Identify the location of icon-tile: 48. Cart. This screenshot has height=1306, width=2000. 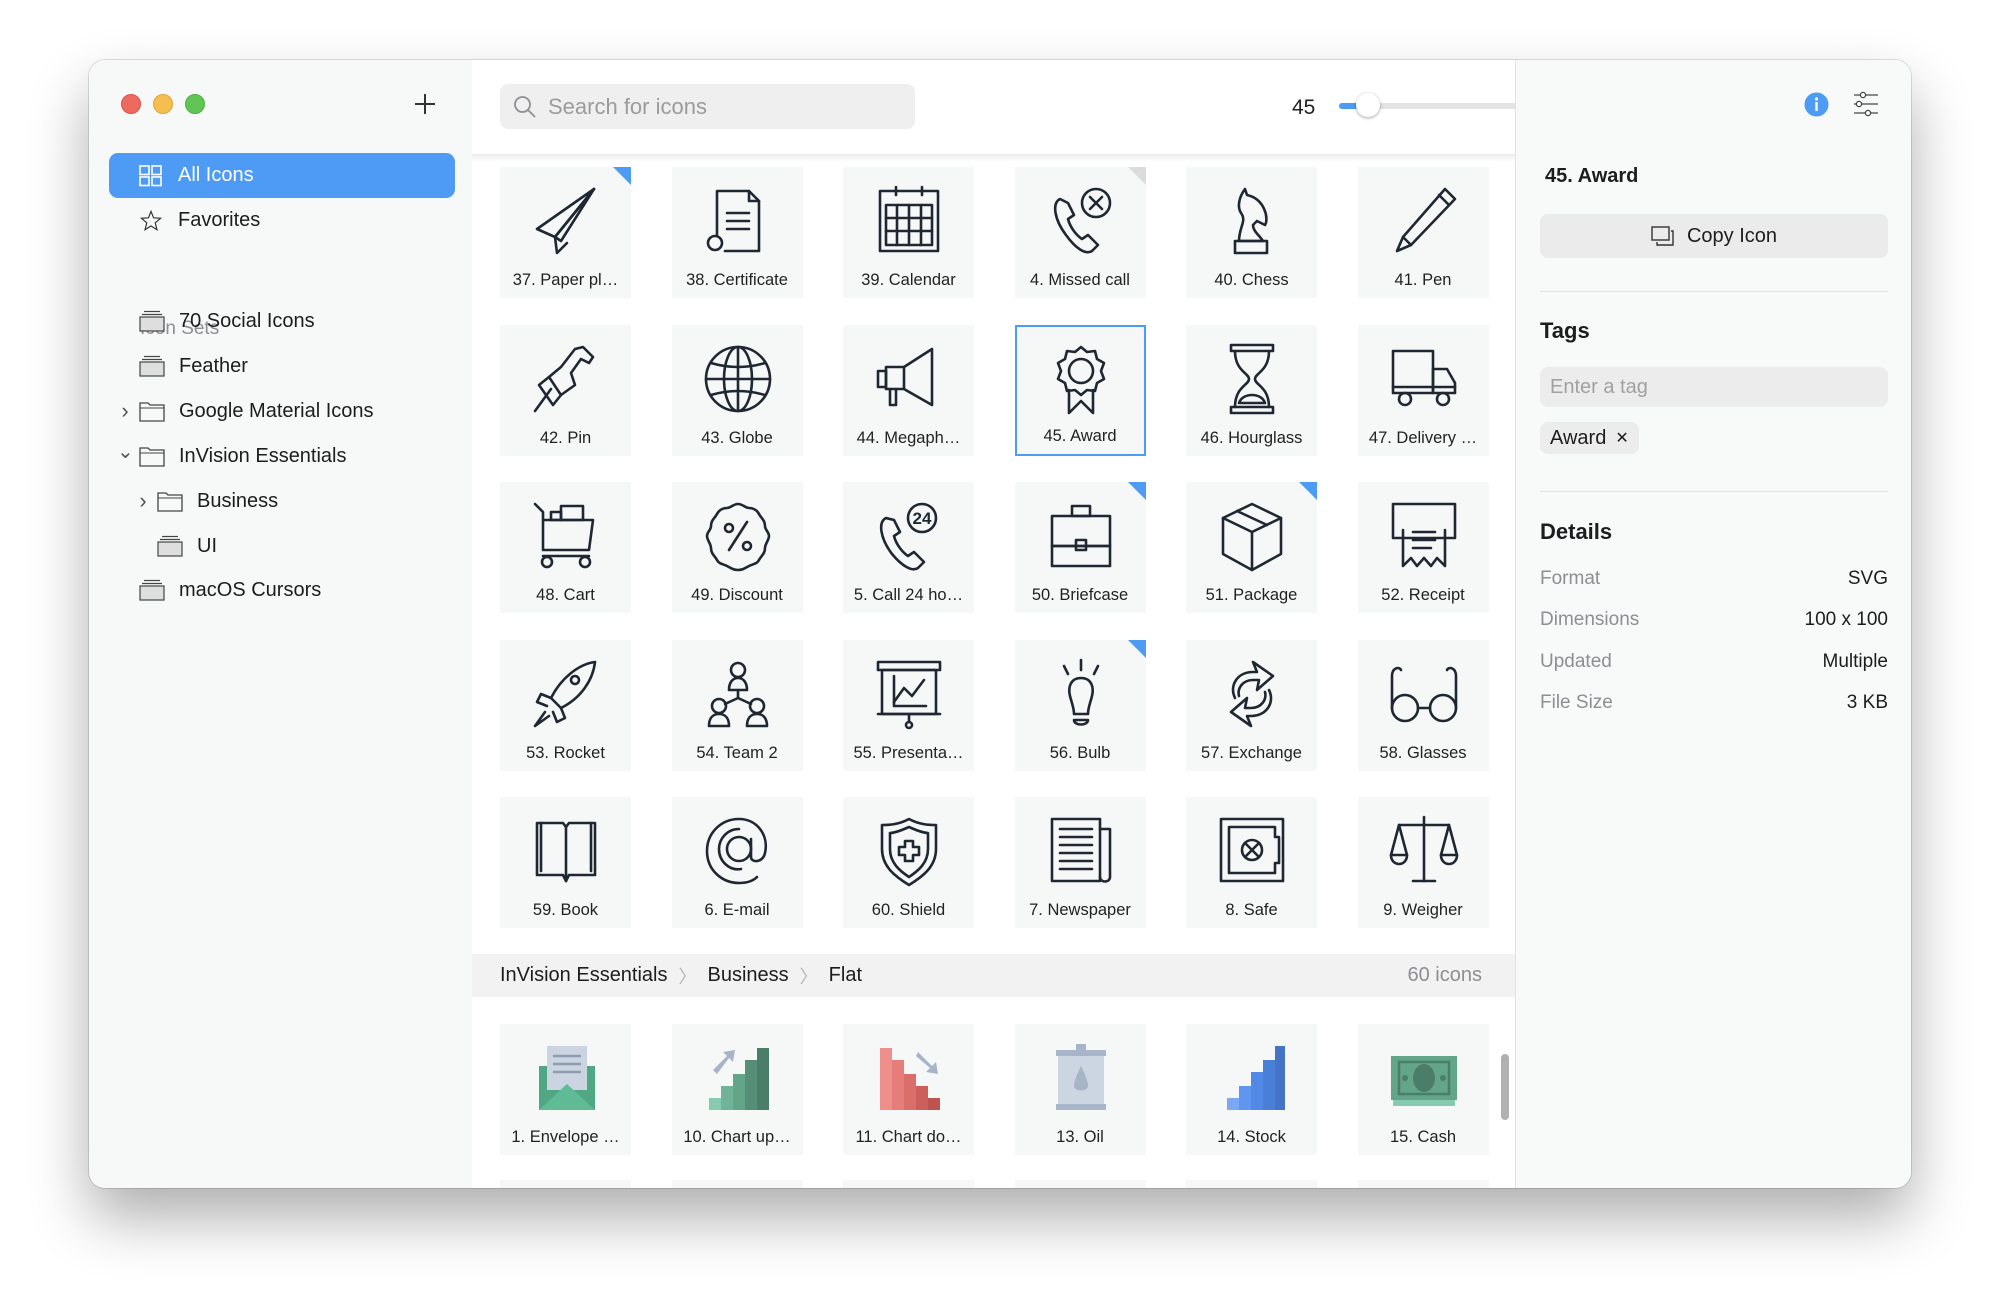
(565, 547).